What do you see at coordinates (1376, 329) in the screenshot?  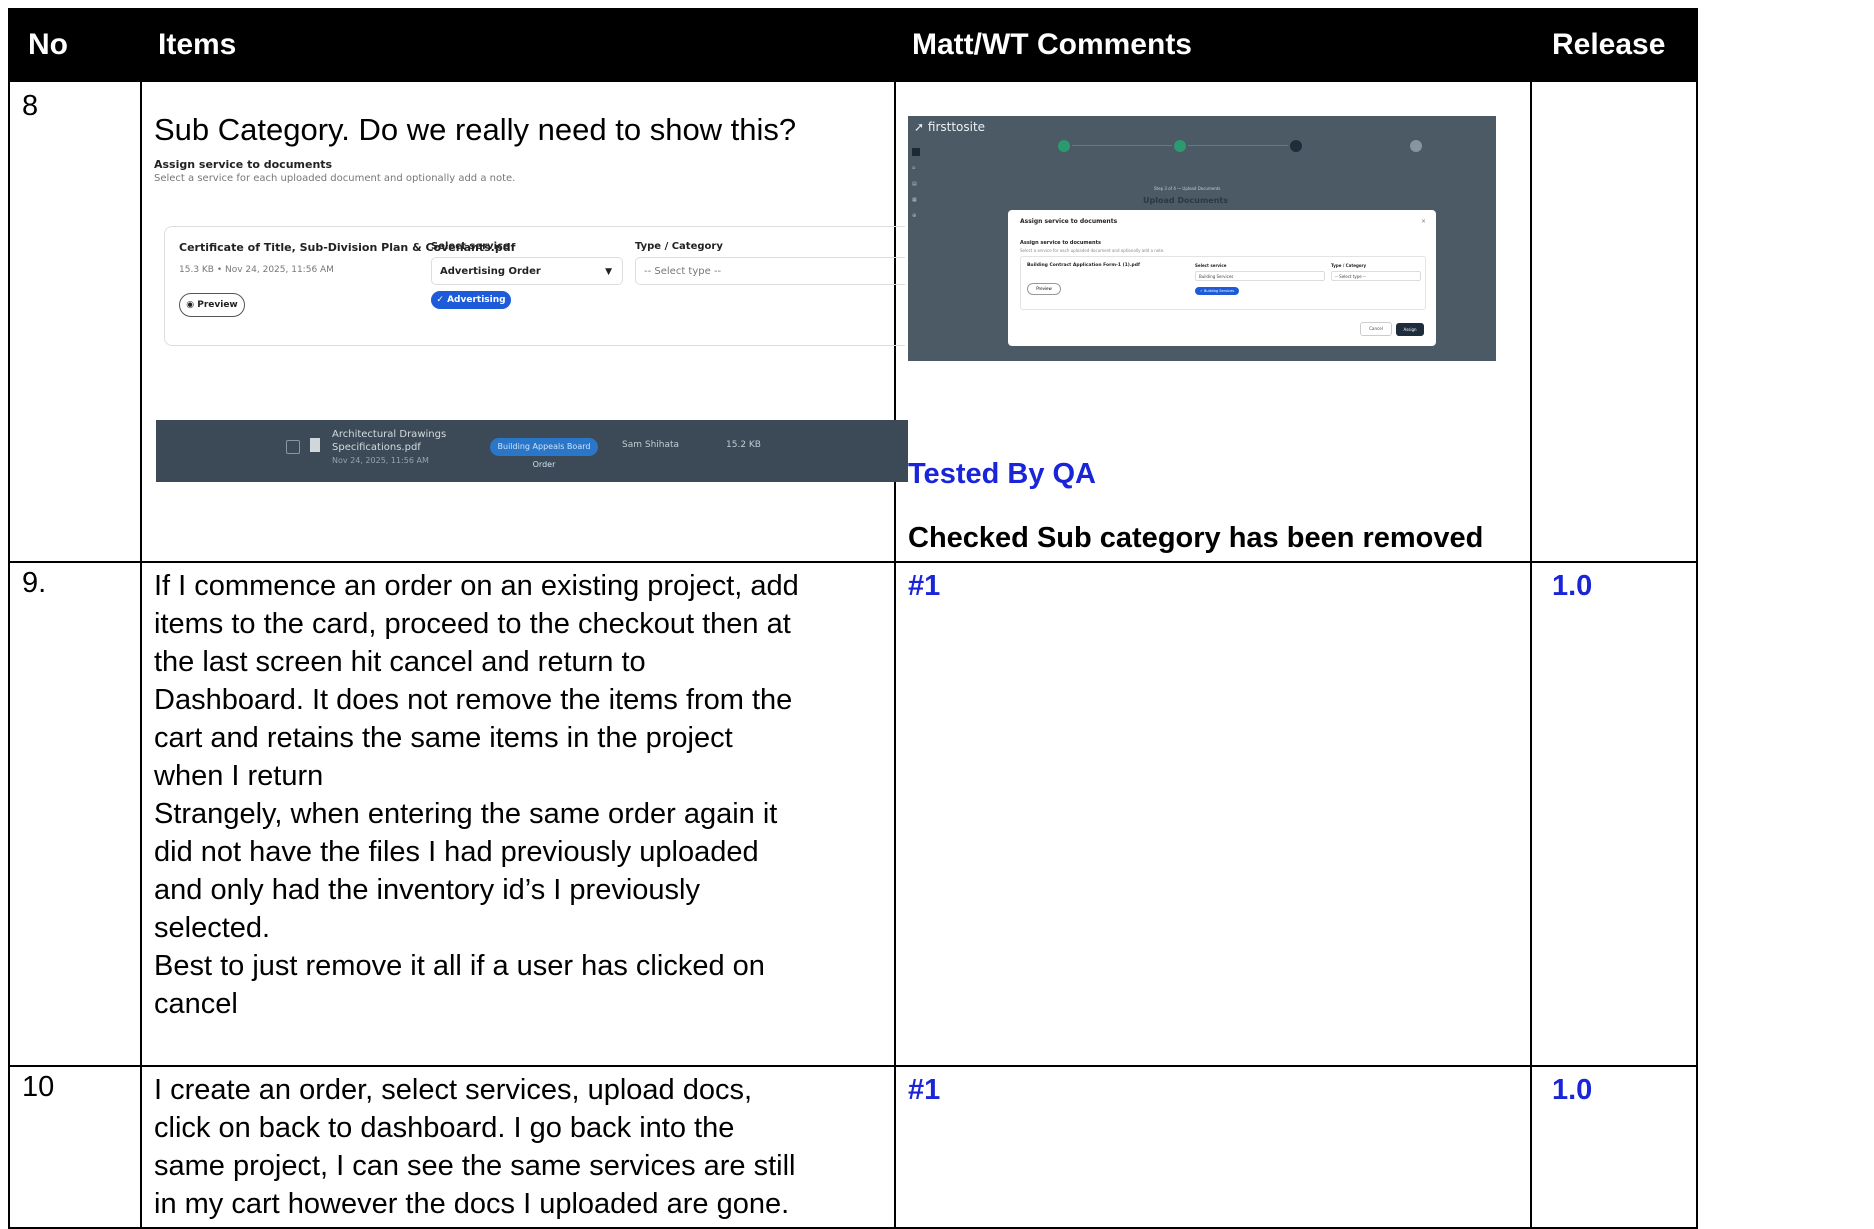 I see `cancel-button: Cancel` at bounding box center [1376, 329].